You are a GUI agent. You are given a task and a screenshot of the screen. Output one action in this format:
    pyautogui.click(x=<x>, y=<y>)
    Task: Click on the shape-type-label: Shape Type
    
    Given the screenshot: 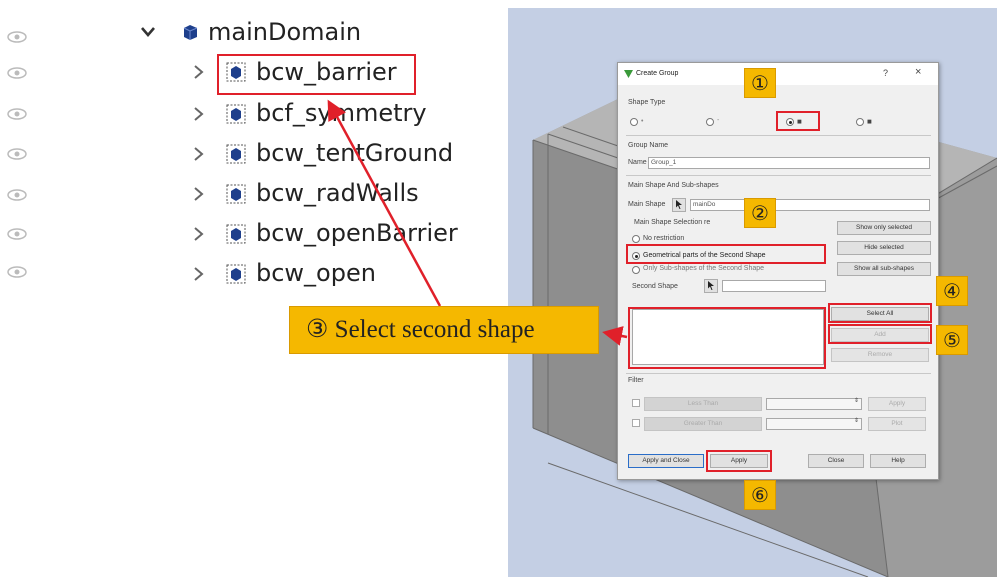 What is the action you would take?
    pyautogui.click(x=647, y=102)
    